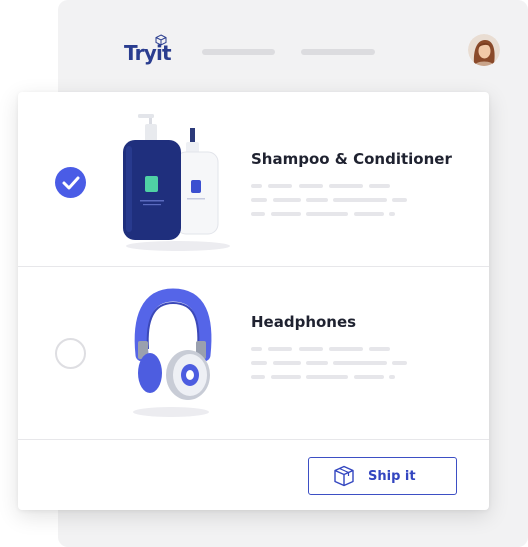  I want to click on unselected-checkbox, so click(70, 353).